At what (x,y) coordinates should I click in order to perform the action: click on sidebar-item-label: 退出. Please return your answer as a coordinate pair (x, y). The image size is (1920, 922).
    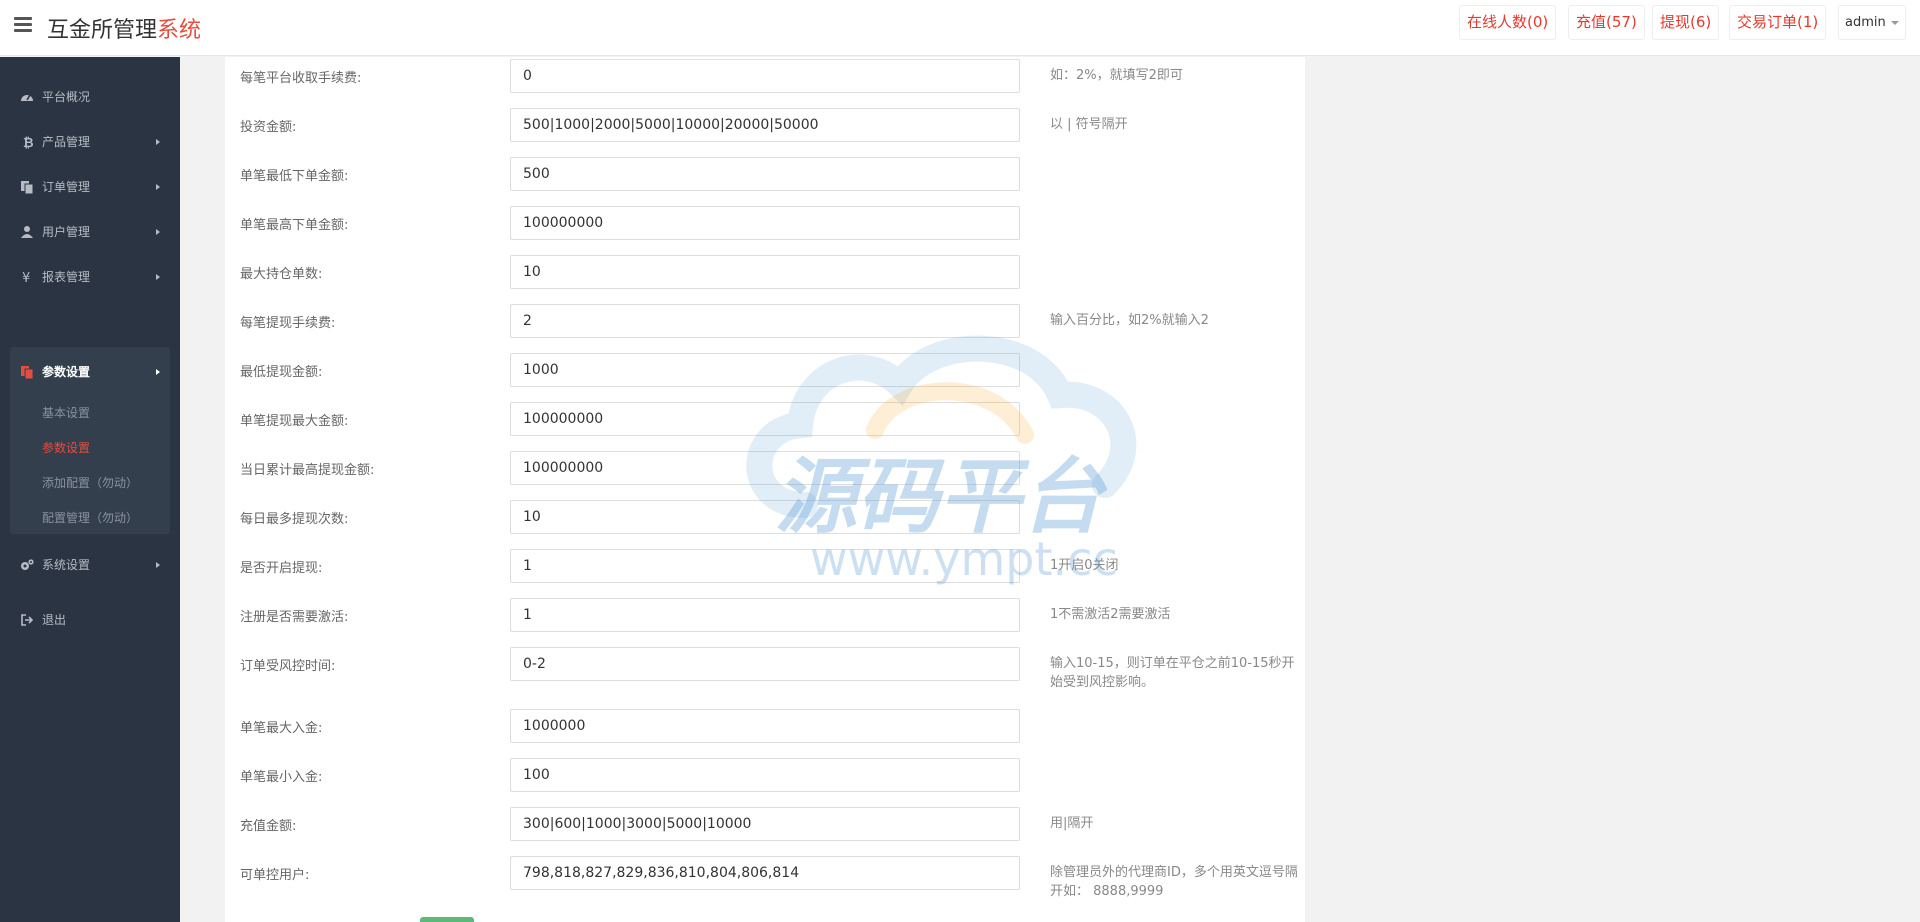
    Looking at the image, I should click on (54, 620).